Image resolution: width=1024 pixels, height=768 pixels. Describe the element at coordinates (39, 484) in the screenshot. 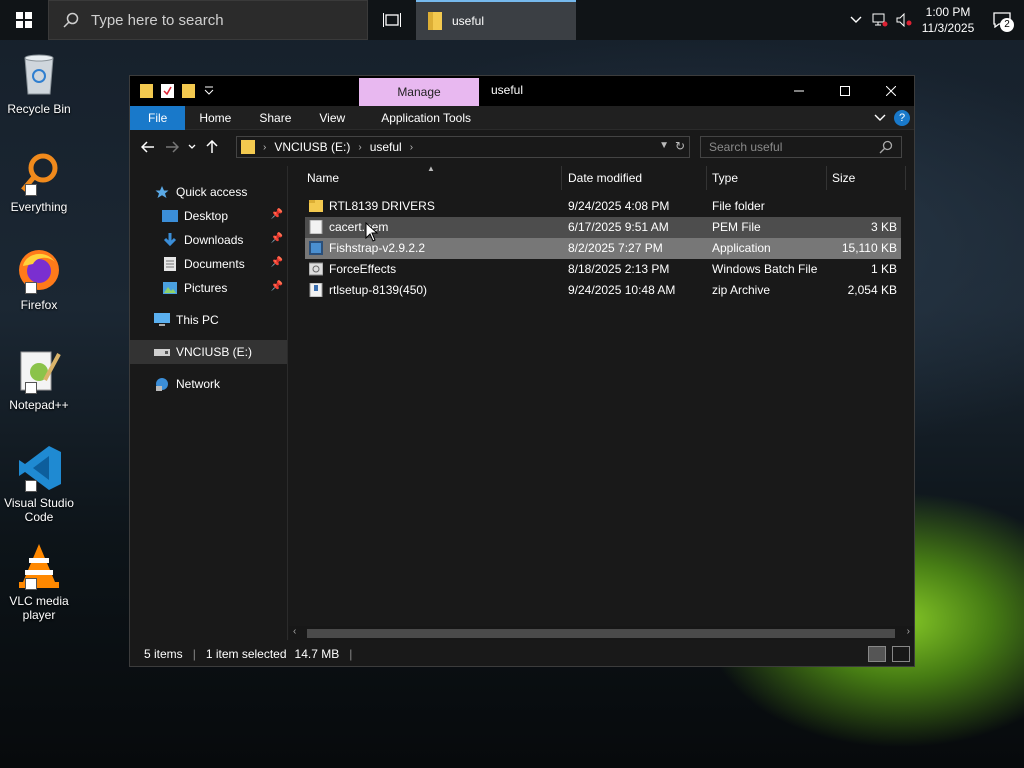

I see `desktop-icon-vscode: Visual Studio Code` at that location.